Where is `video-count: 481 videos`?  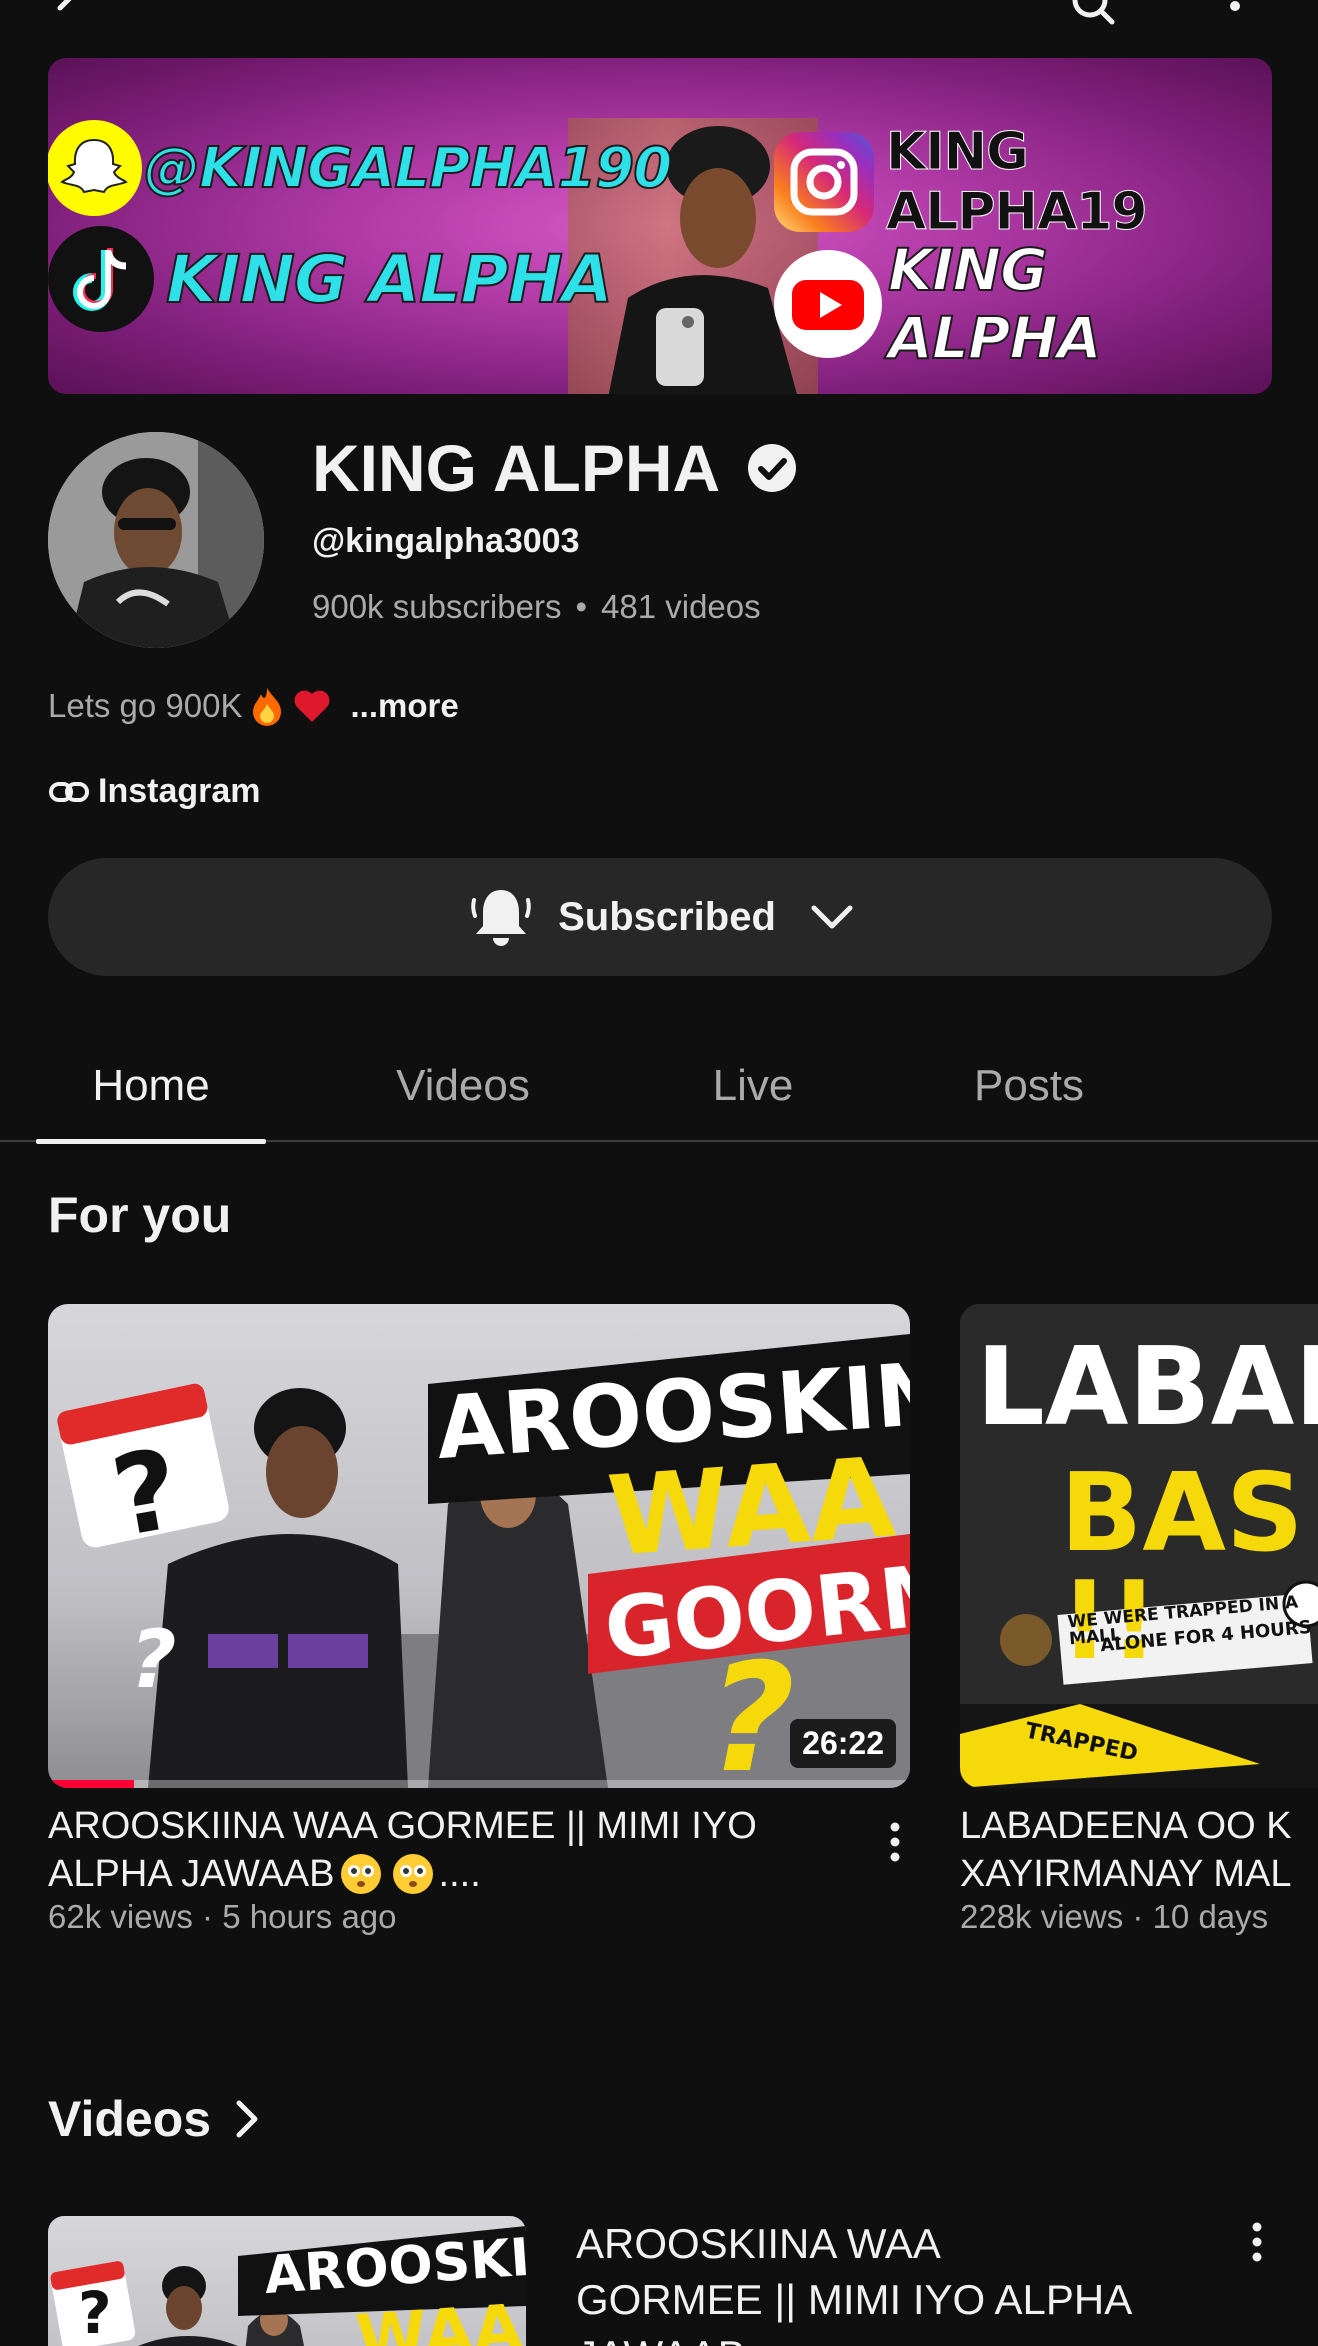
video-count: 481 videos is located at coordinates (681, 606).